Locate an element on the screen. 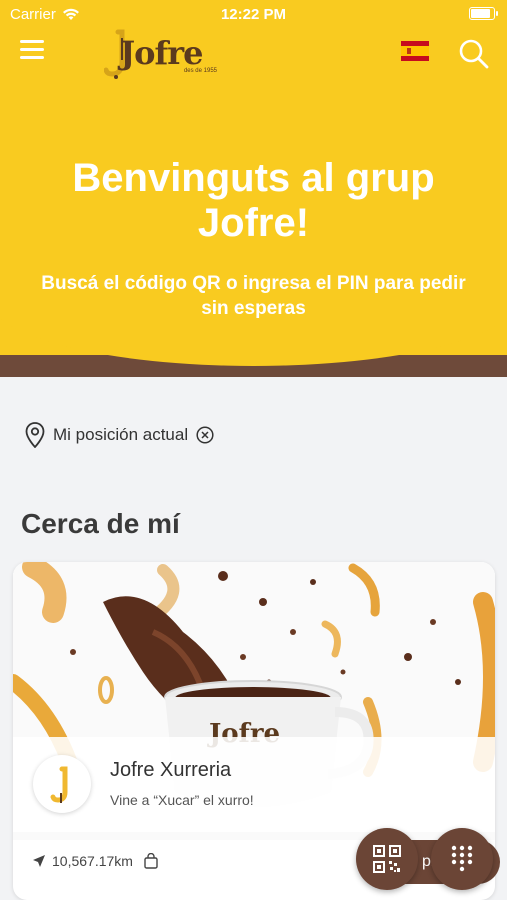 This screenshot has height=900, width=507. jofre-logo: Jofre des de 1955 is located at coordinates (161, 54).